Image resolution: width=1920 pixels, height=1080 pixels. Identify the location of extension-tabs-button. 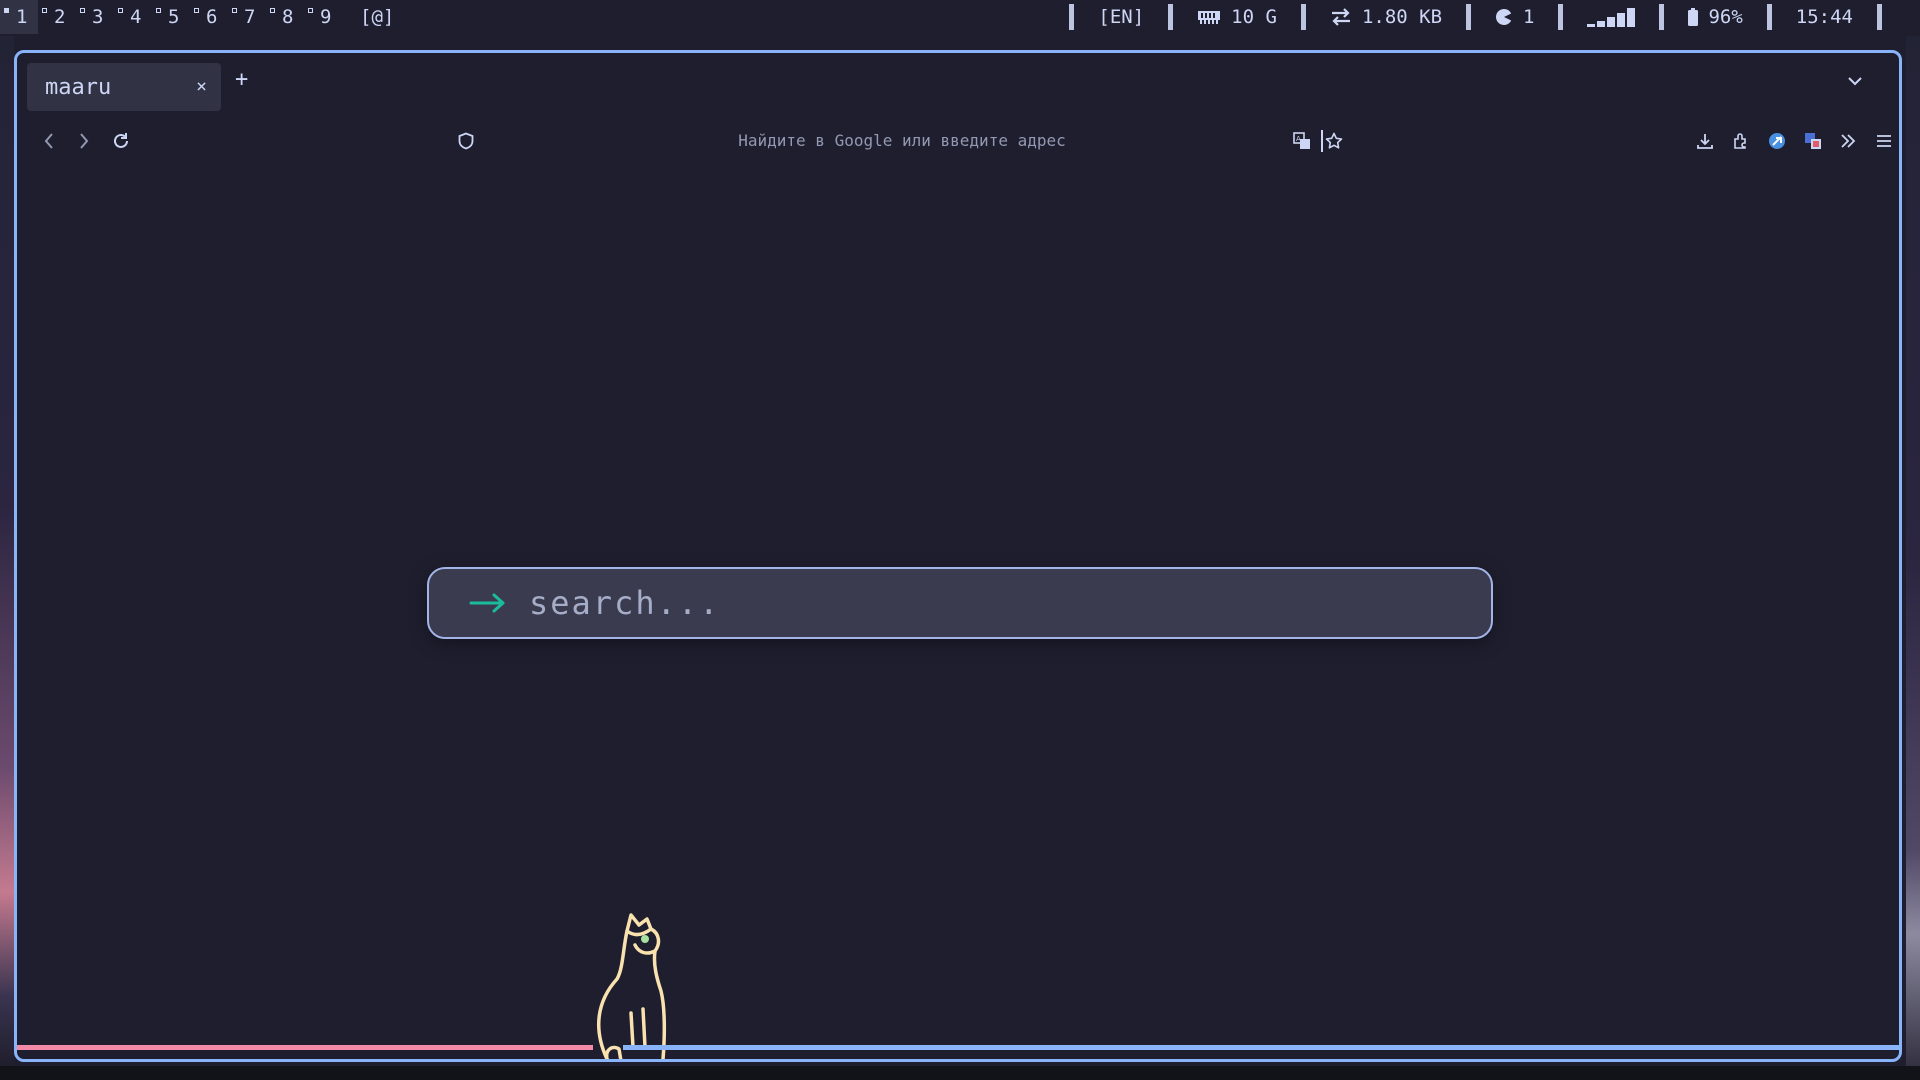
(1813, 141).